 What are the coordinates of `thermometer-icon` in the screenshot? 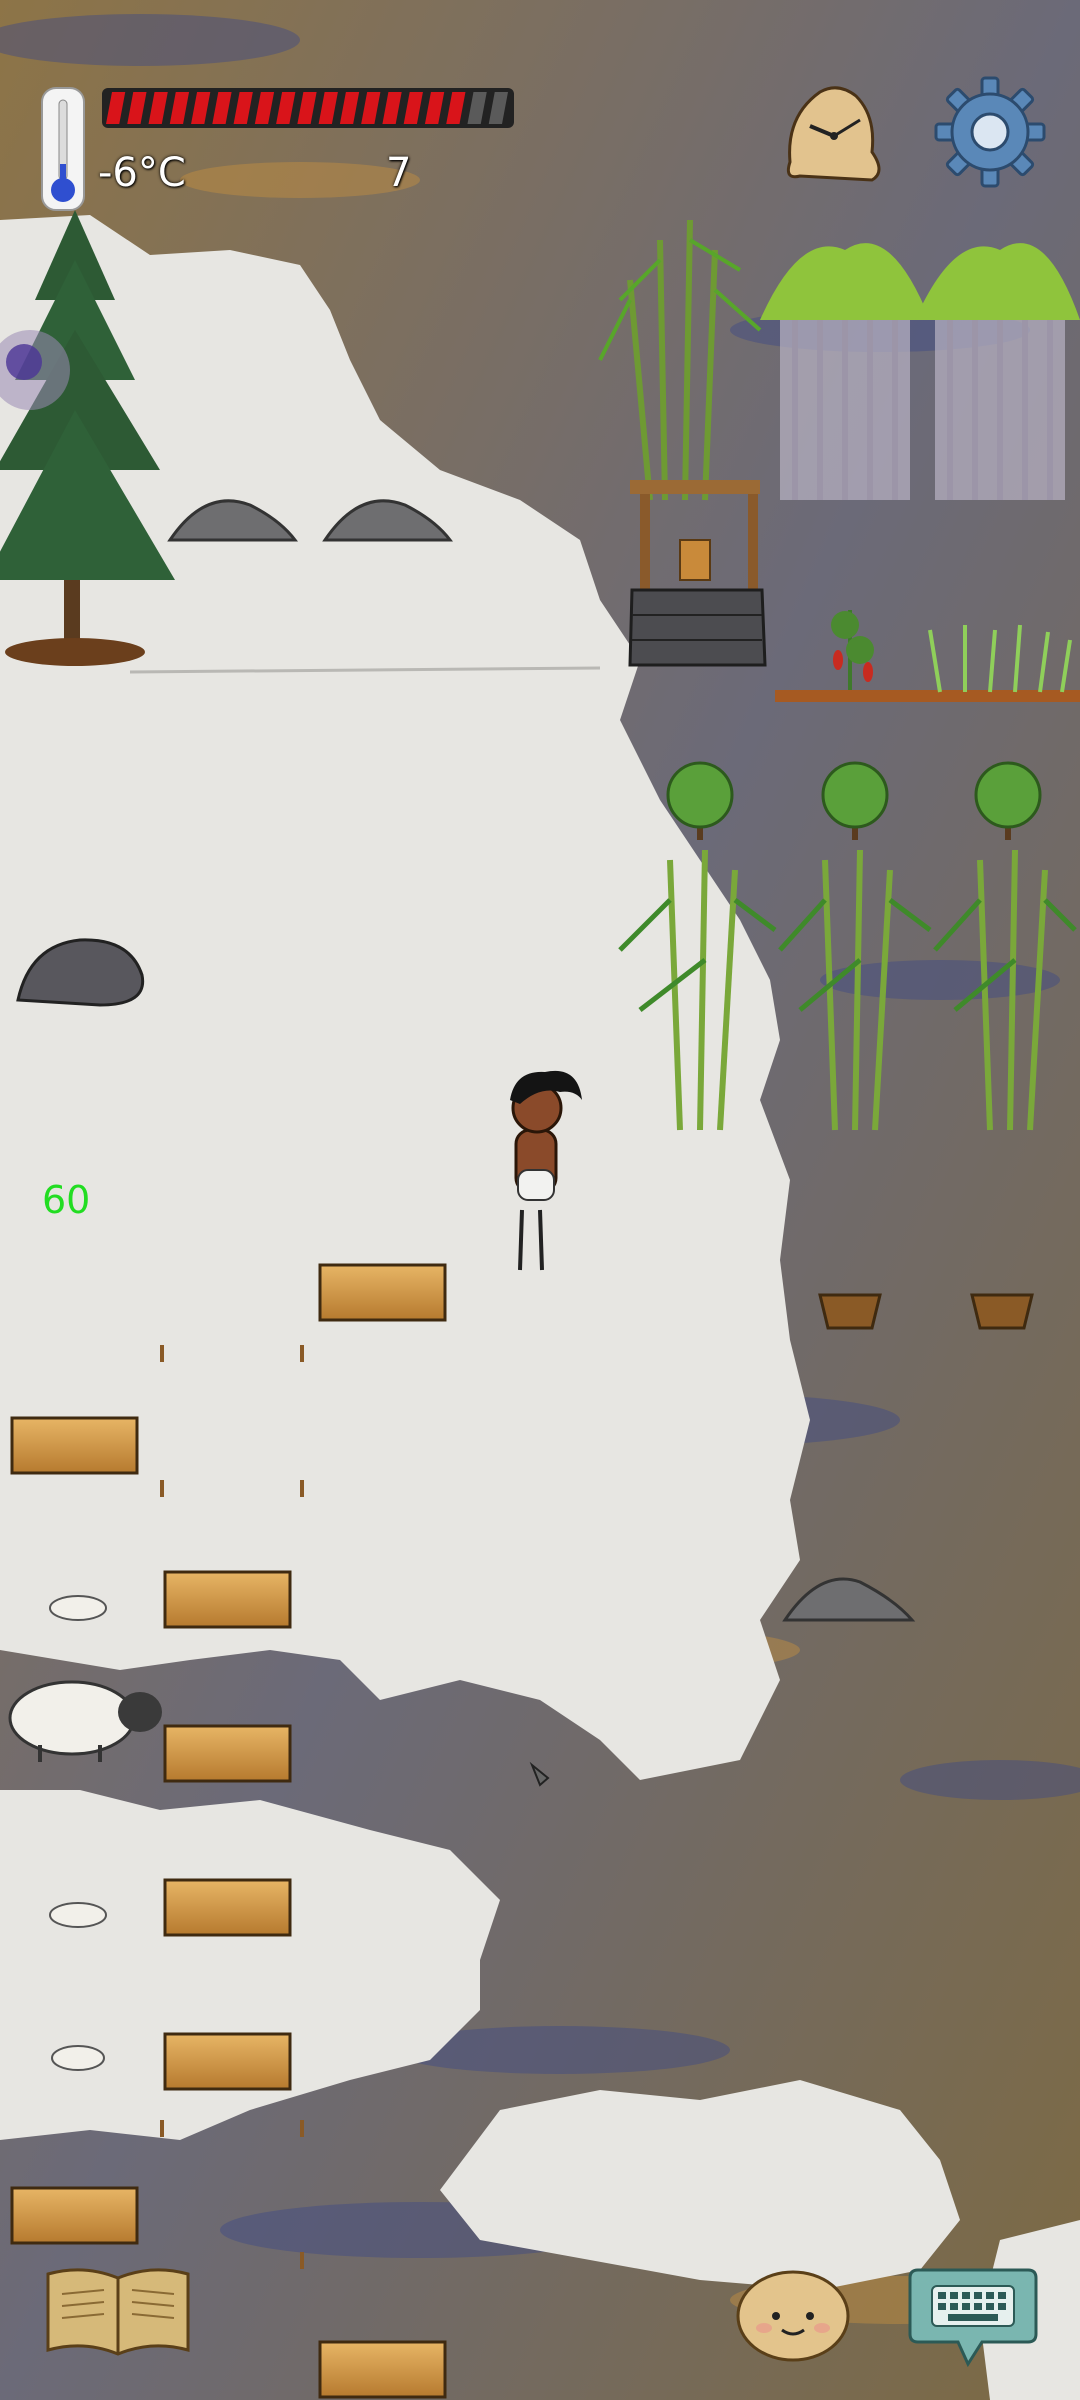 It's located at (63, 149).